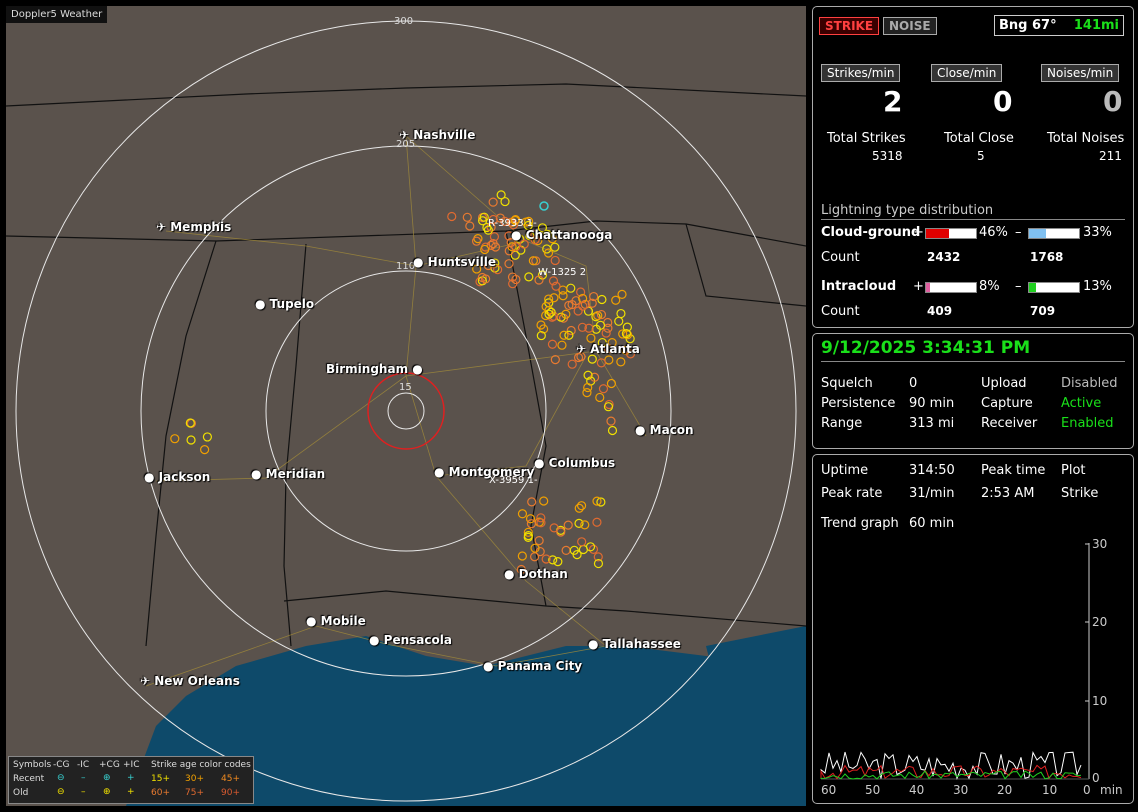  I want to click on noise-button: NOISE, so click(910, 26).